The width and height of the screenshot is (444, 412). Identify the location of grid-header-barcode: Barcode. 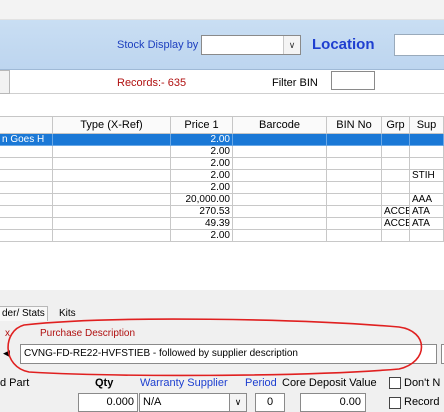
(280, 125).